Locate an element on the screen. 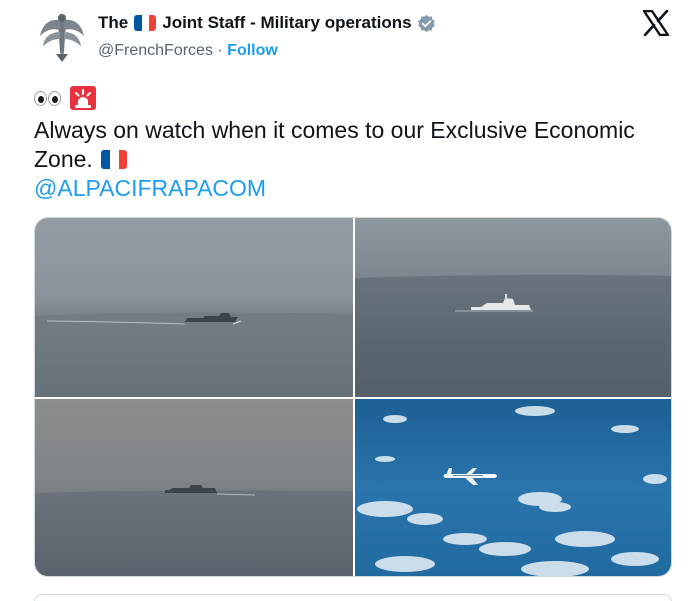 The width and height of the screenshot is (692, 601). display-name: The Joint Staff - Military operations is located at coordinates (267, 23).